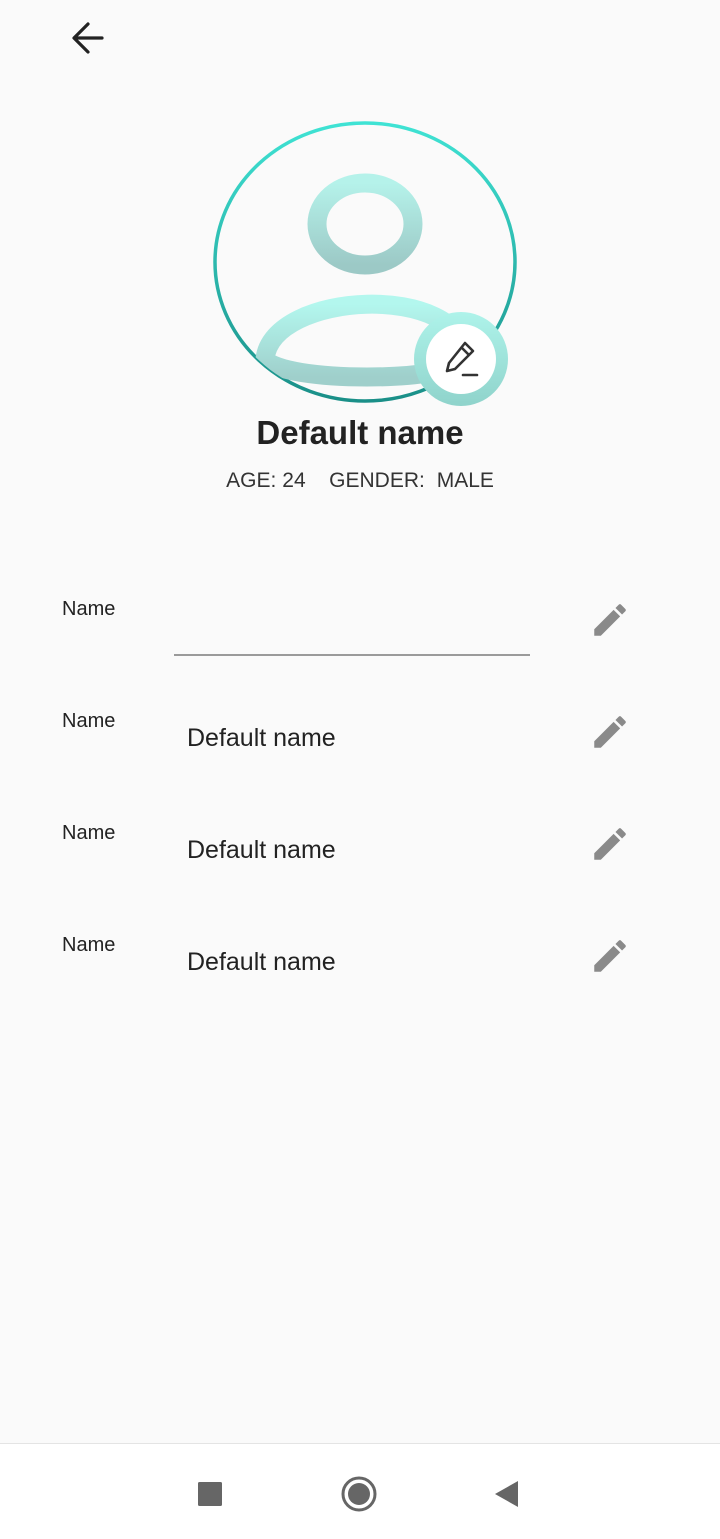 The image size is (720, 1539). I want to click on system-nav-bar, so click(360, 1491).